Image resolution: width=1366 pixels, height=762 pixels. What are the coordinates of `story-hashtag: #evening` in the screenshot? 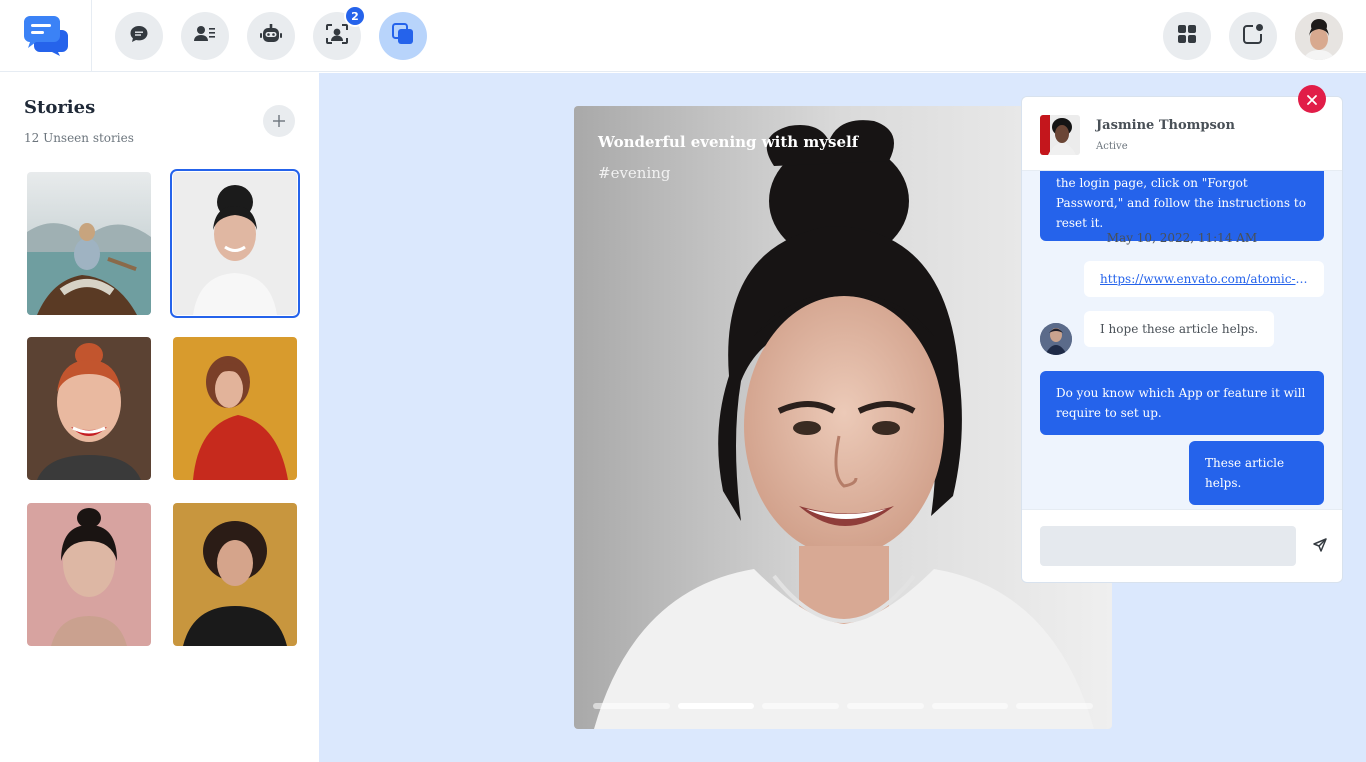 It's located at (634, 173).